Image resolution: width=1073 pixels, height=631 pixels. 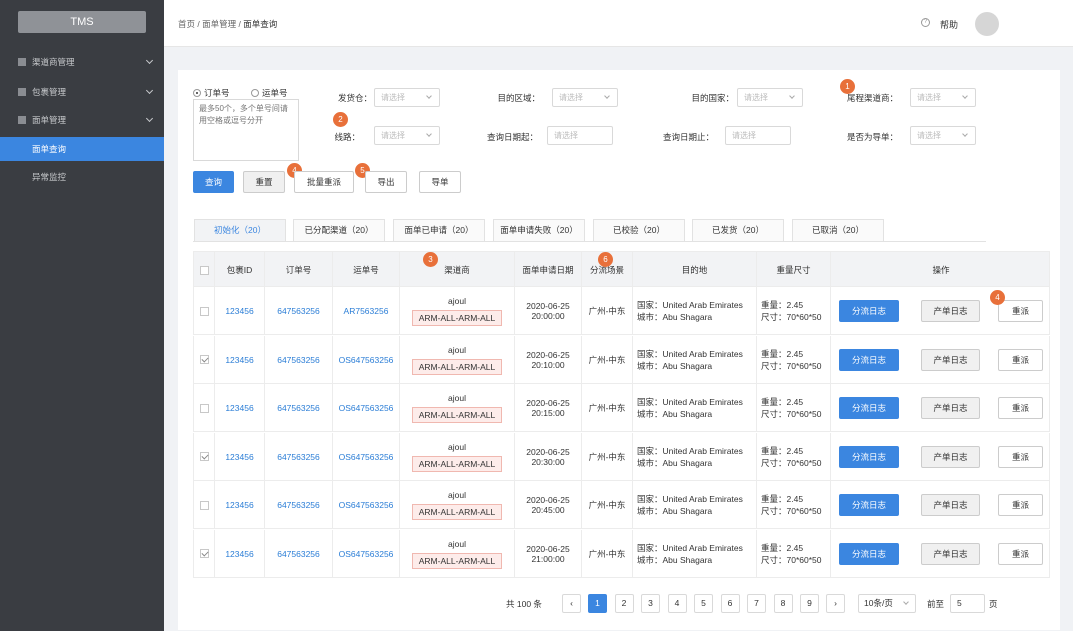 What do you see at coordinates (677, 603) in the screenshot?
I see `page-button: 4` at bounding box center [677, 603].